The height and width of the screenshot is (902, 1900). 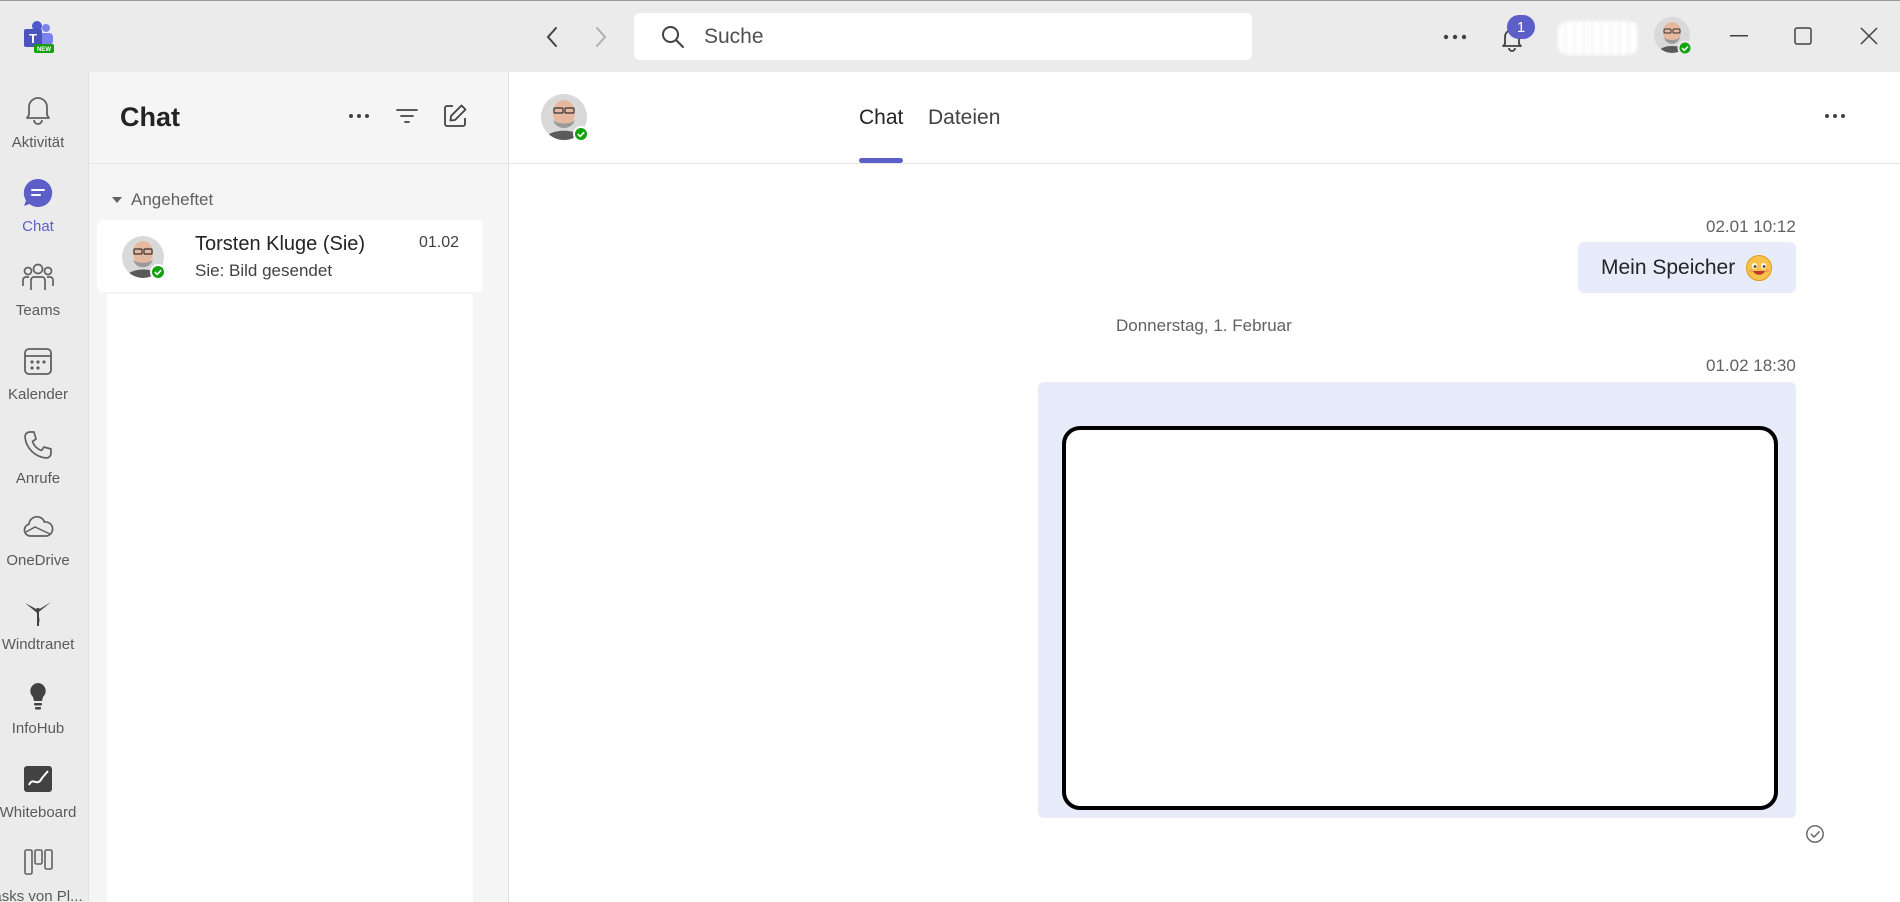 What do you see at coordinates (117, 200) in the screenshot?
I see `caret-down-icon` at bounding box center [117, 200].